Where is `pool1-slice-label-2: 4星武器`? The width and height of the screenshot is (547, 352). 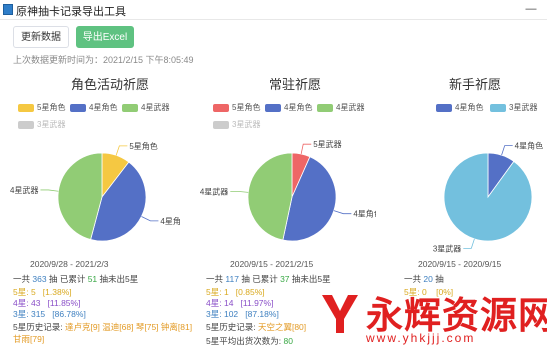
pool1-slice-label-2: 4星武器 is located at coordinates (24, 190).